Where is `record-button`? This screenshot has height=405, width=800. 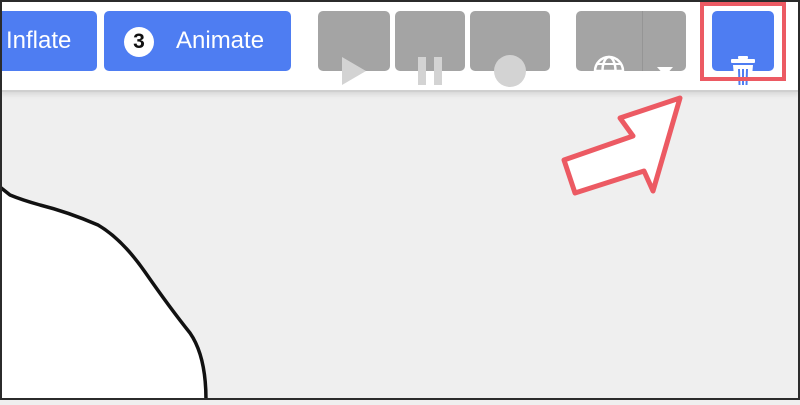 record-button is located at coordinates (510, 49).